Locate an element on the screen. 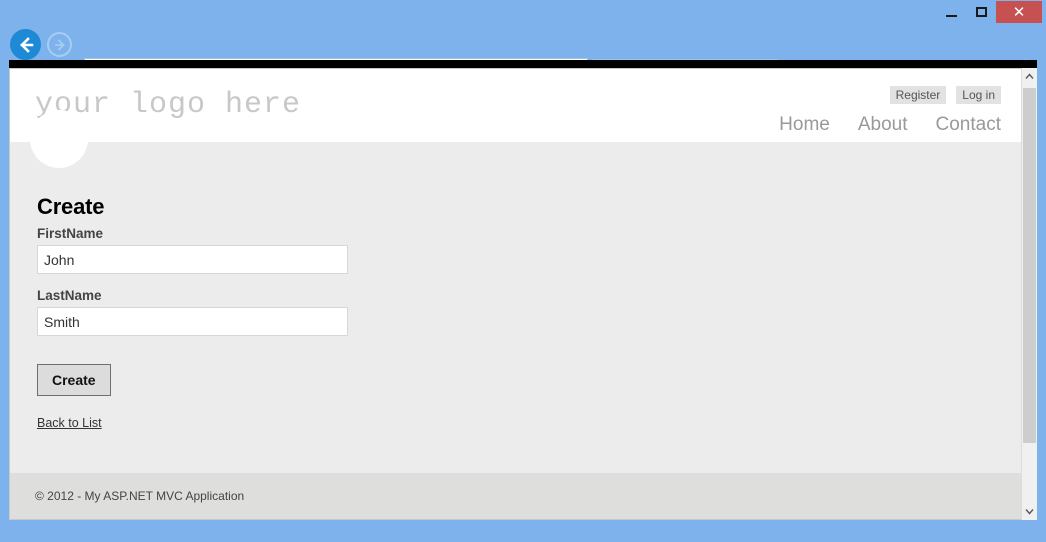  close-button: ✕ is located at coordinates (1019, 12).